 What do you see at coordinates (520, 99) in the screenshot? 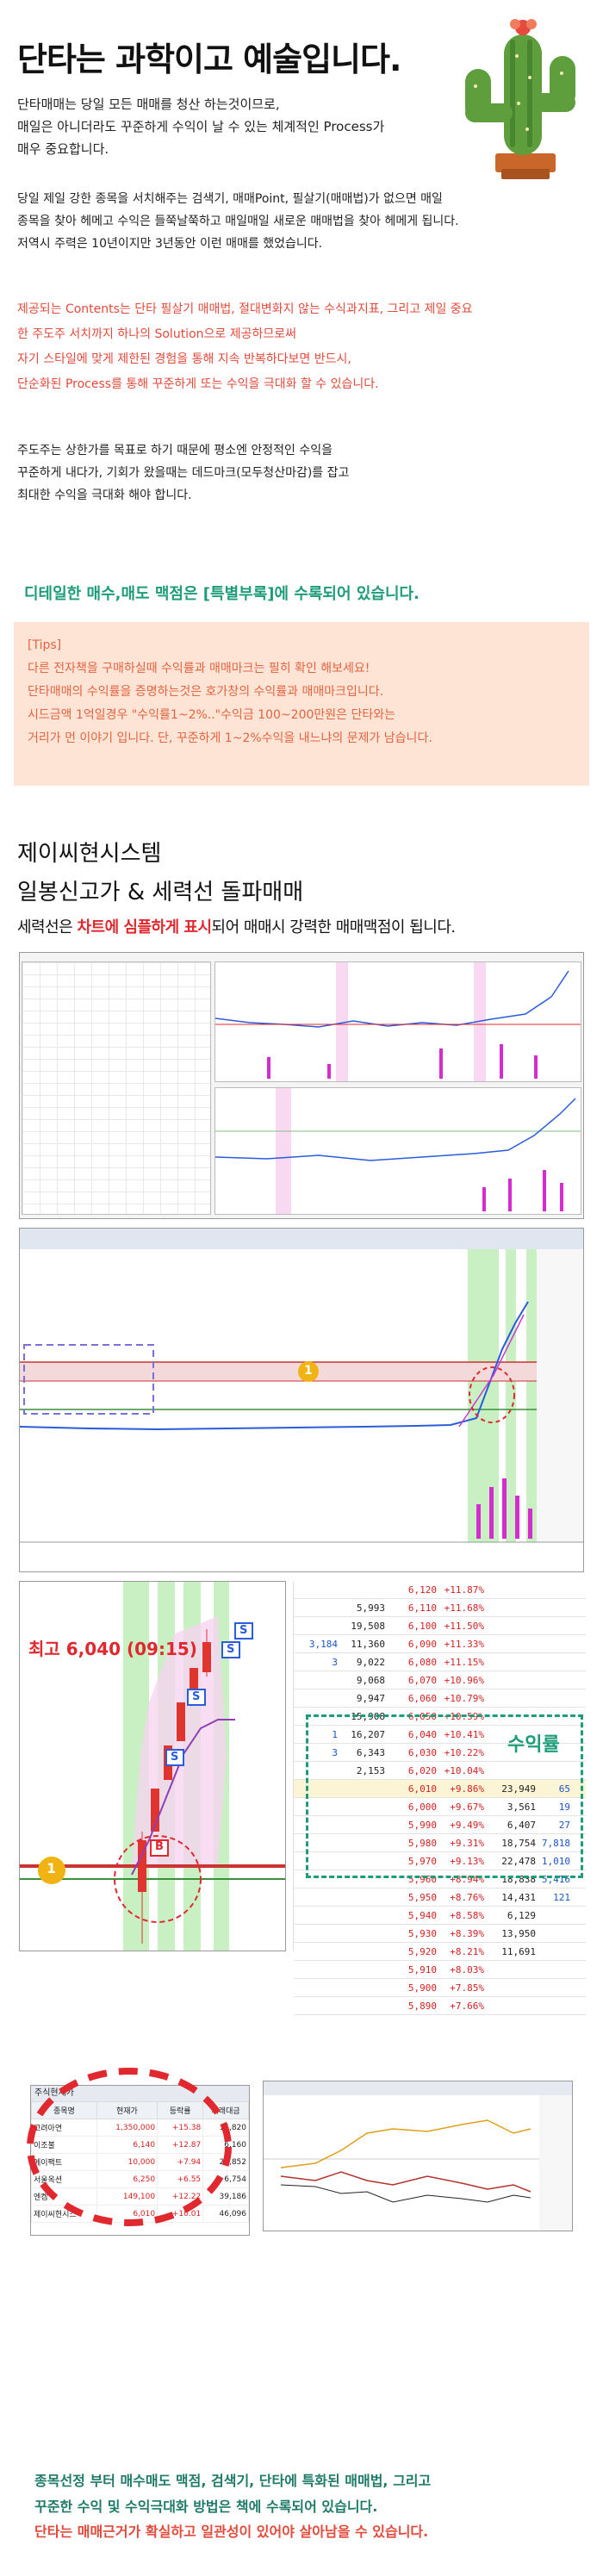
I see `cactus-icon` at bounding box center [520, 99].